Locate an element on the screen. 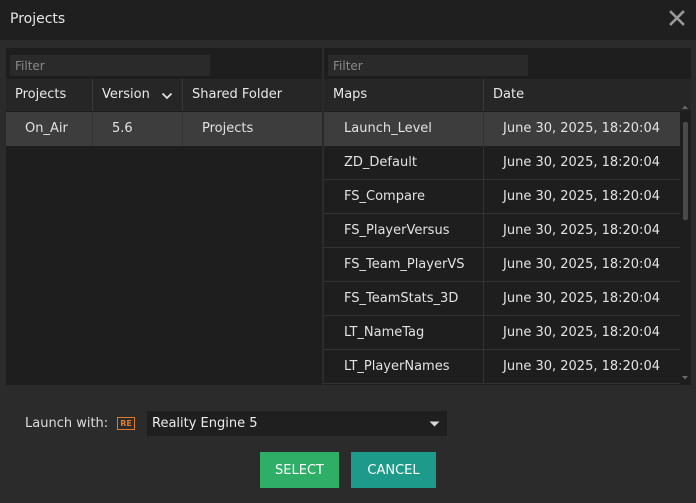  column-header-projects-label: Projects is located at coordinates (41, 94).